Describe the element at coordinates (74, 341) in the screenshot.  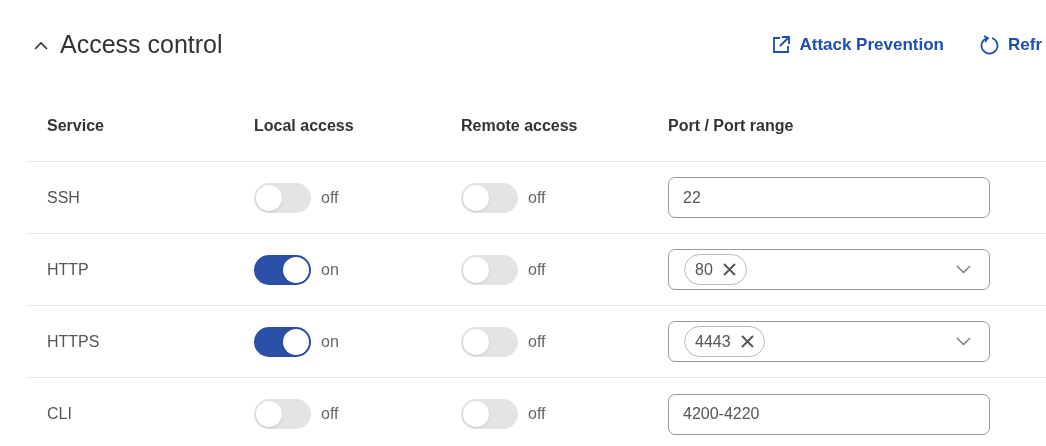
I see `service-name: HTTPS` at that location.